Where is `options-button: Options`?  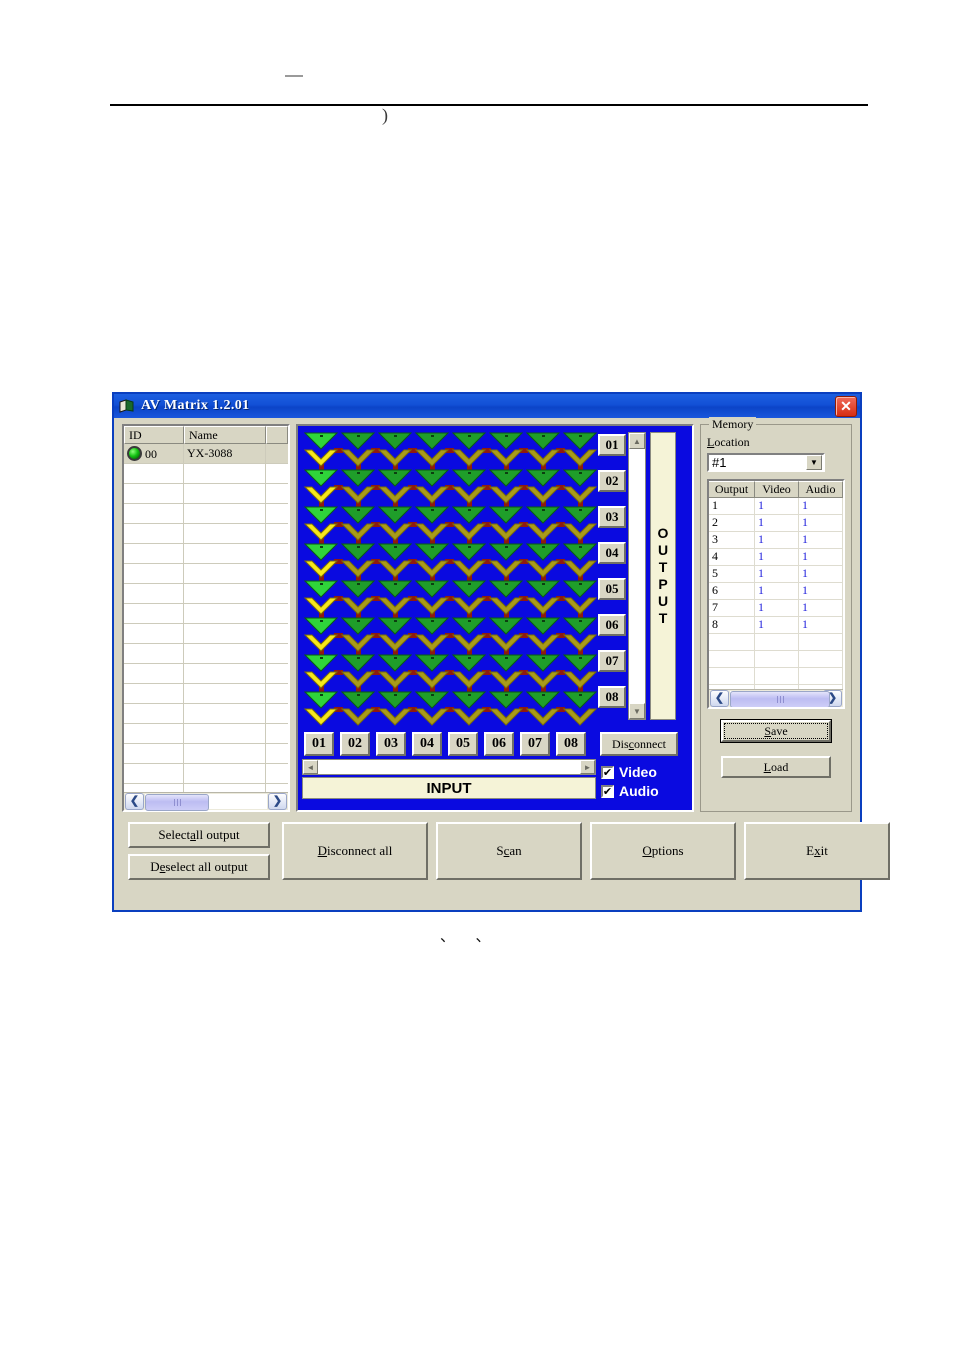
options-button: Options is located at coordinates (663, 851).